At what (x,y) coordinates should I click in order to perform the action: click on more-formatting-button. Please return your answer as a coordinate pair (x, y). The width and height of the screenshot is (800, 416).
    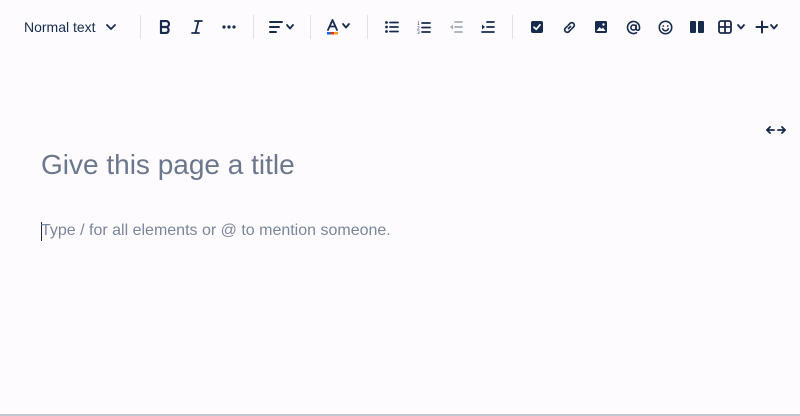
    Looking at the image, I should click on (229, 27).